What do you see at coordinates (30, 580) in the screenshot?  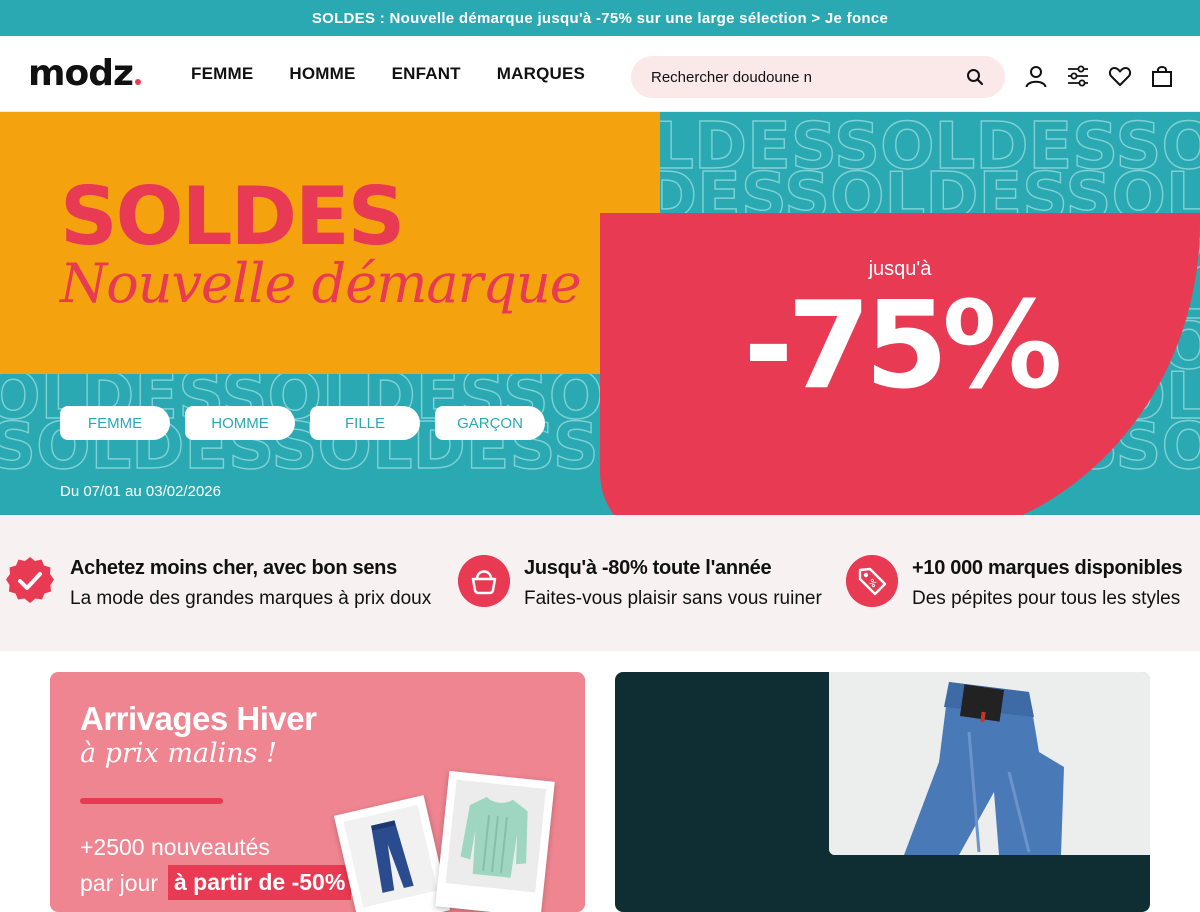 I see `check-badge-icon` at bounding box center [30, 580].